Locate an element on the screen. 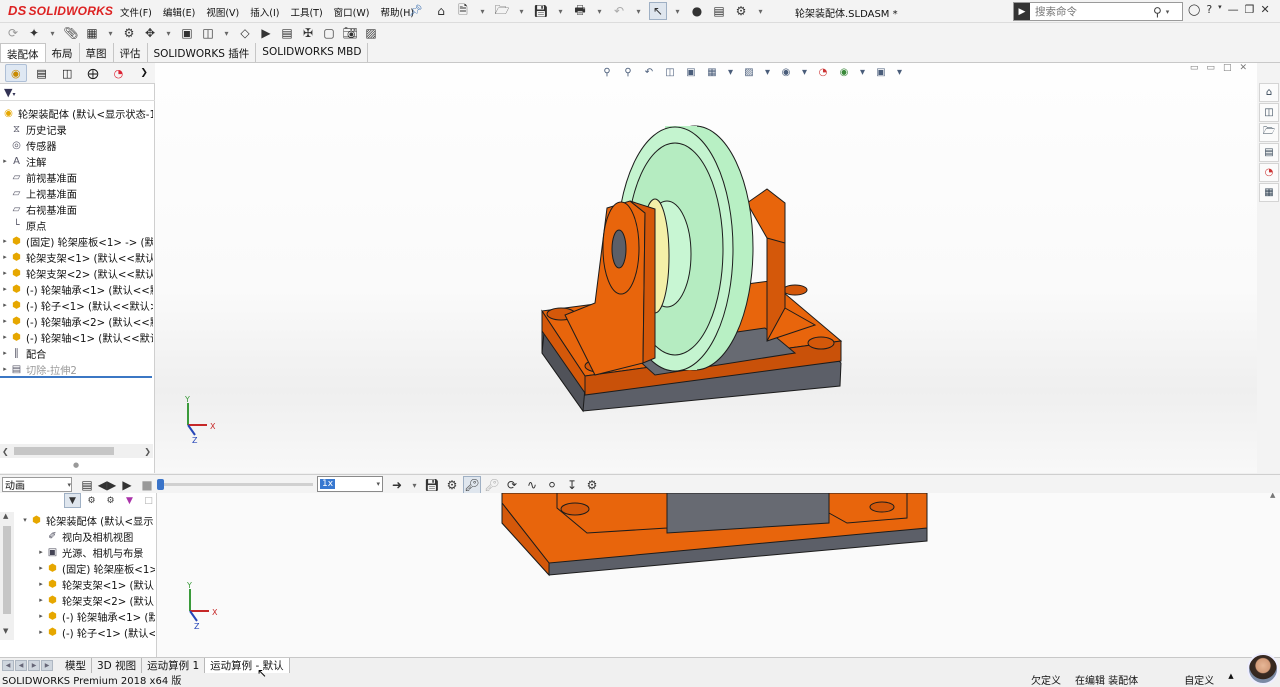  feature-tree-tab-icon: ◉ is located at coordinates (16, 73).